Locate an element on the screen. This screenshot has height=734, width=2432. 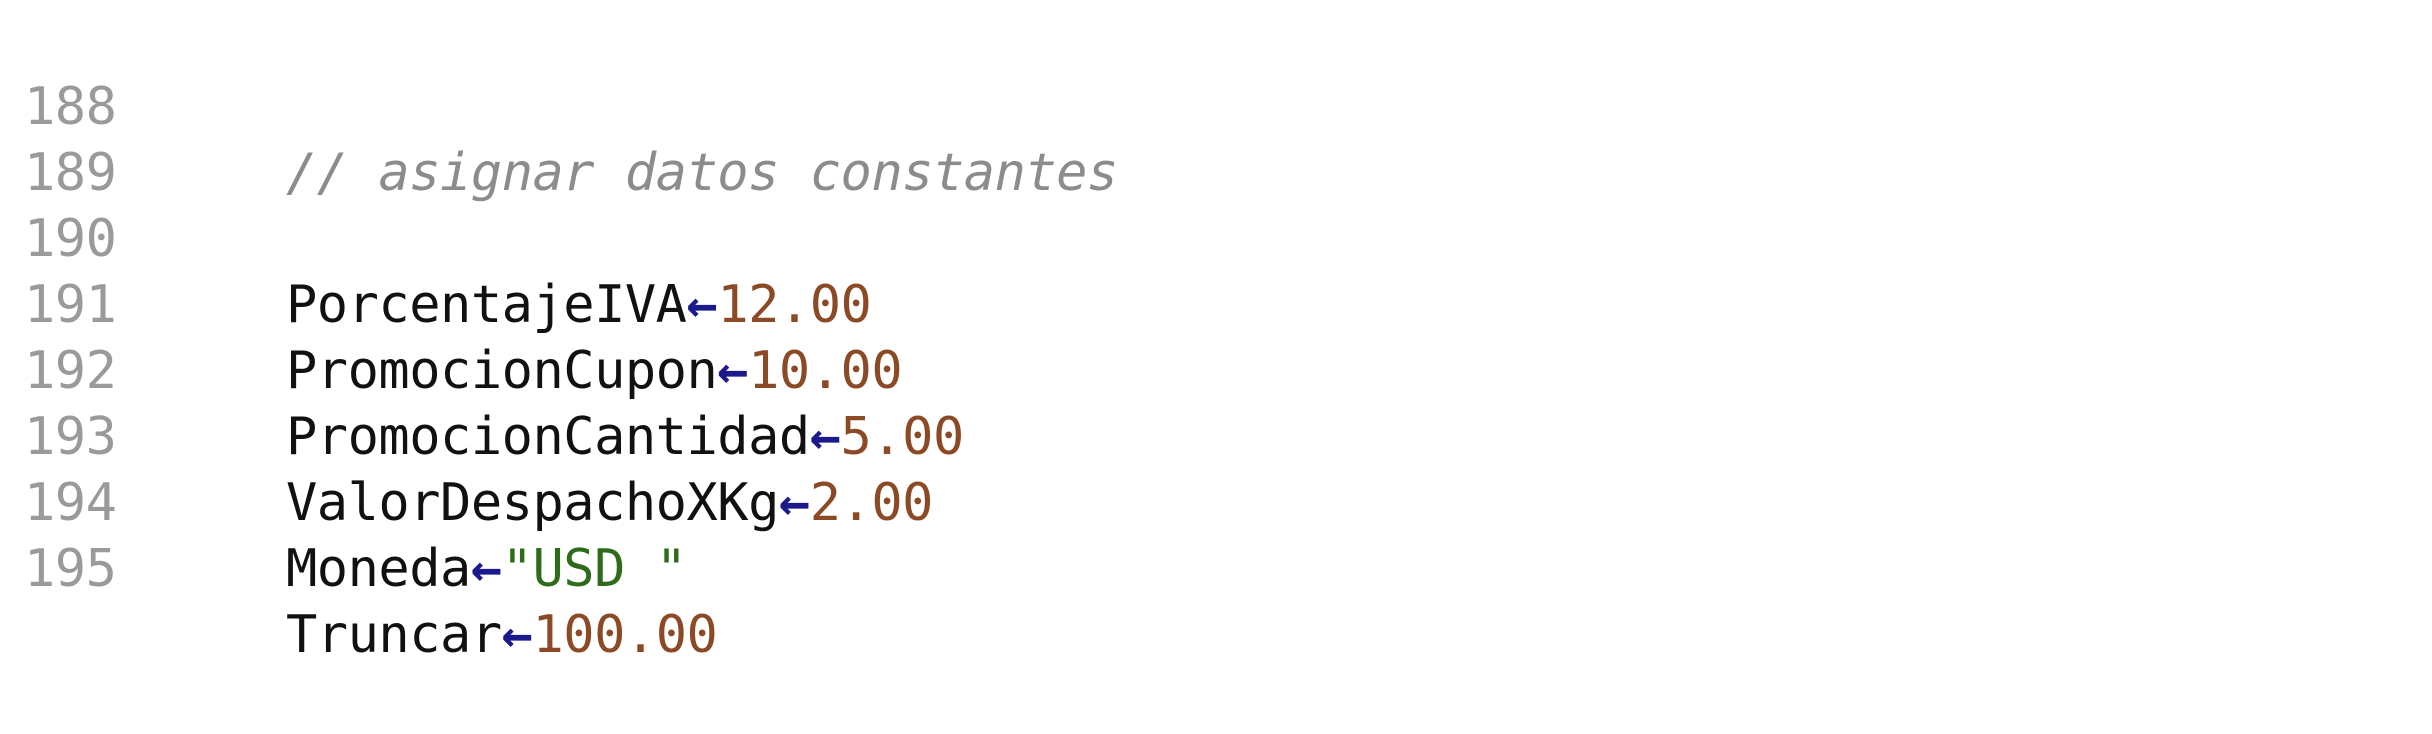
number-literal: 100.00 is located at coordinates (625, 635).